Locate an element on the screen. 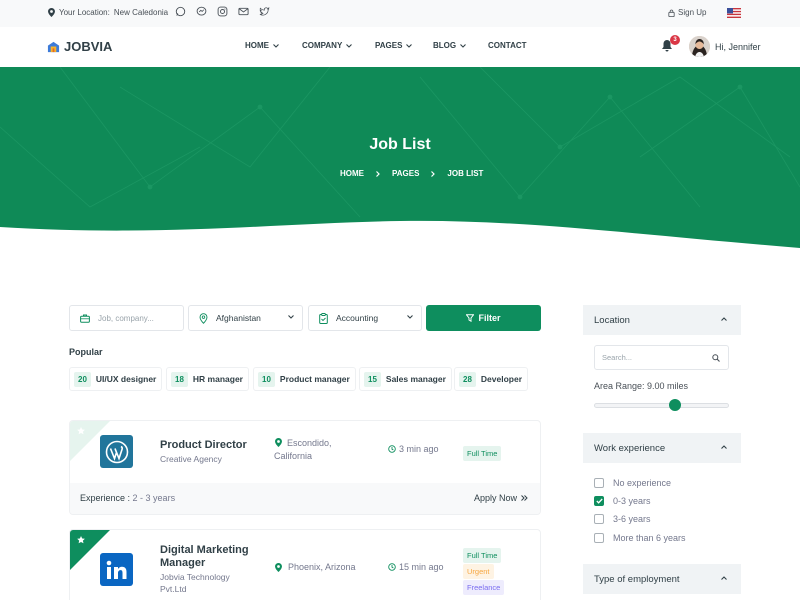  breadcrumb-pages: PAGES is located at coordinates (405, 173).